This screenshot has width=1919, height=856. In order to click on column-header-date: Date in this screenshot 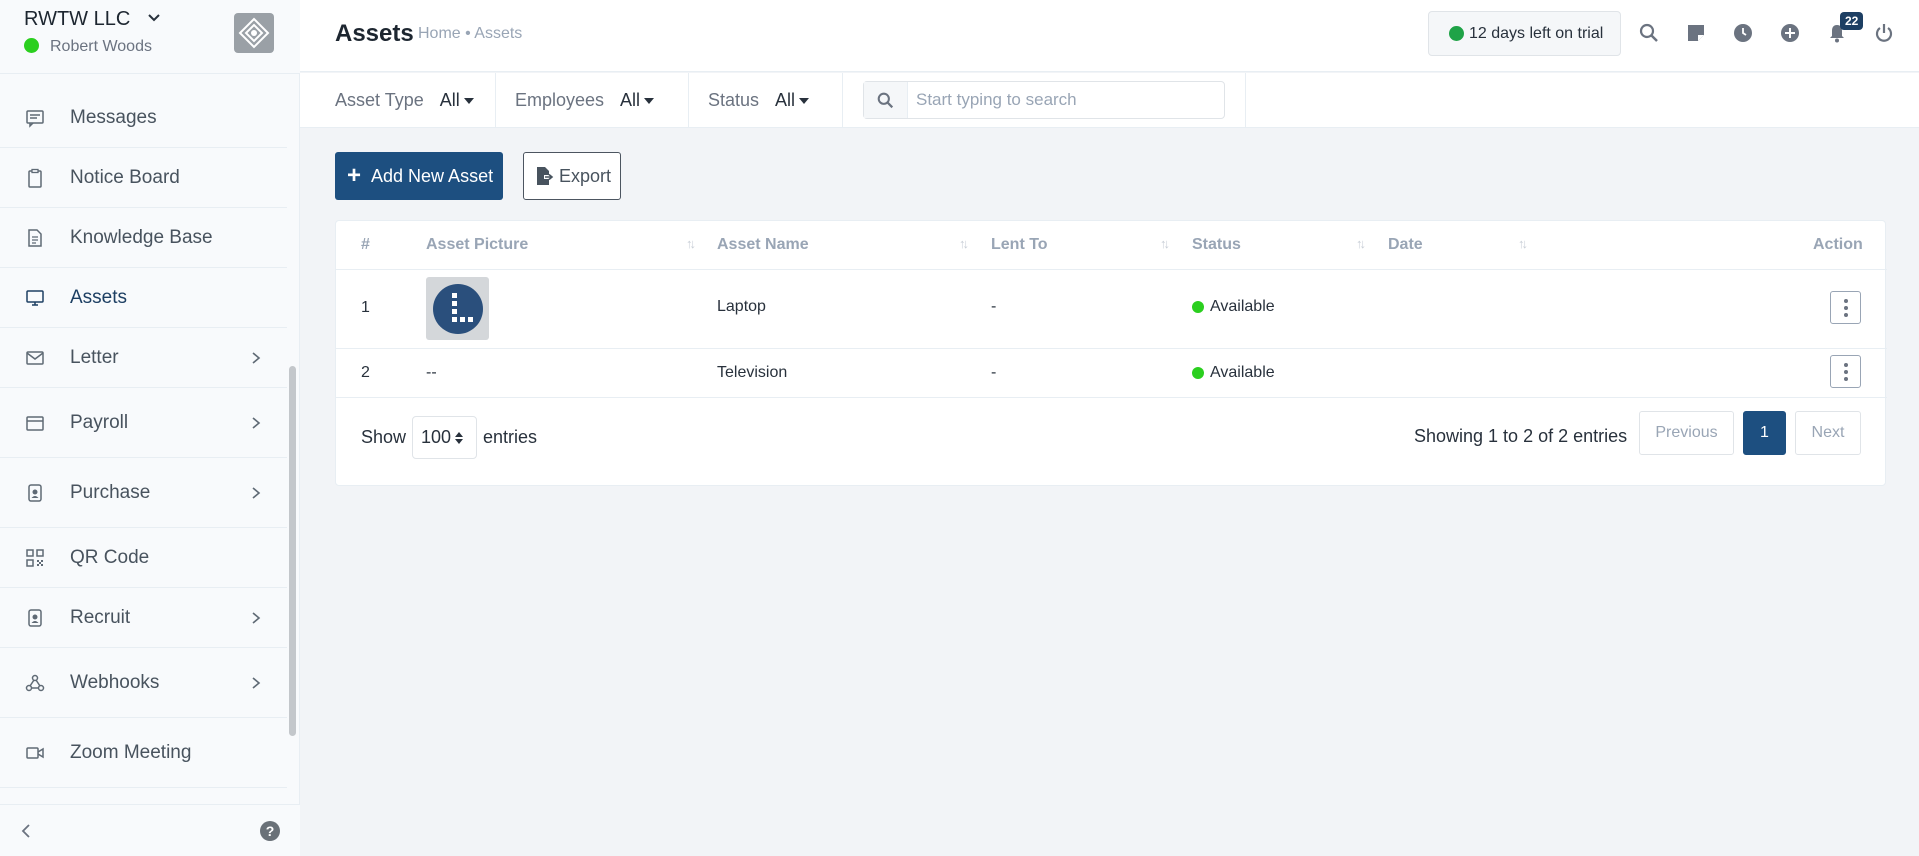, I will do `click(1405, 245)`.